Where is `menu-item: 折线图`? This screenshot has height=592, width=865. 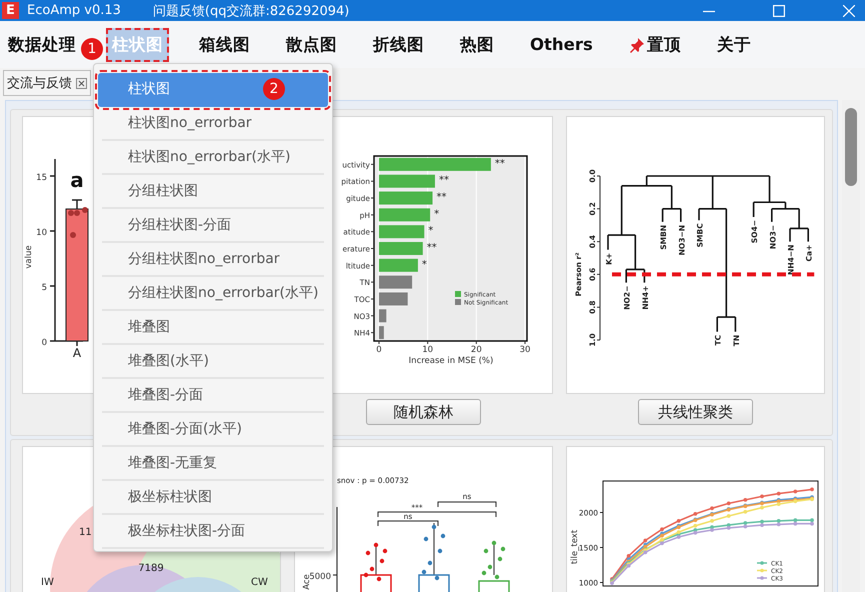 menu-item: 折线图 is located at coordinates (398, 45).